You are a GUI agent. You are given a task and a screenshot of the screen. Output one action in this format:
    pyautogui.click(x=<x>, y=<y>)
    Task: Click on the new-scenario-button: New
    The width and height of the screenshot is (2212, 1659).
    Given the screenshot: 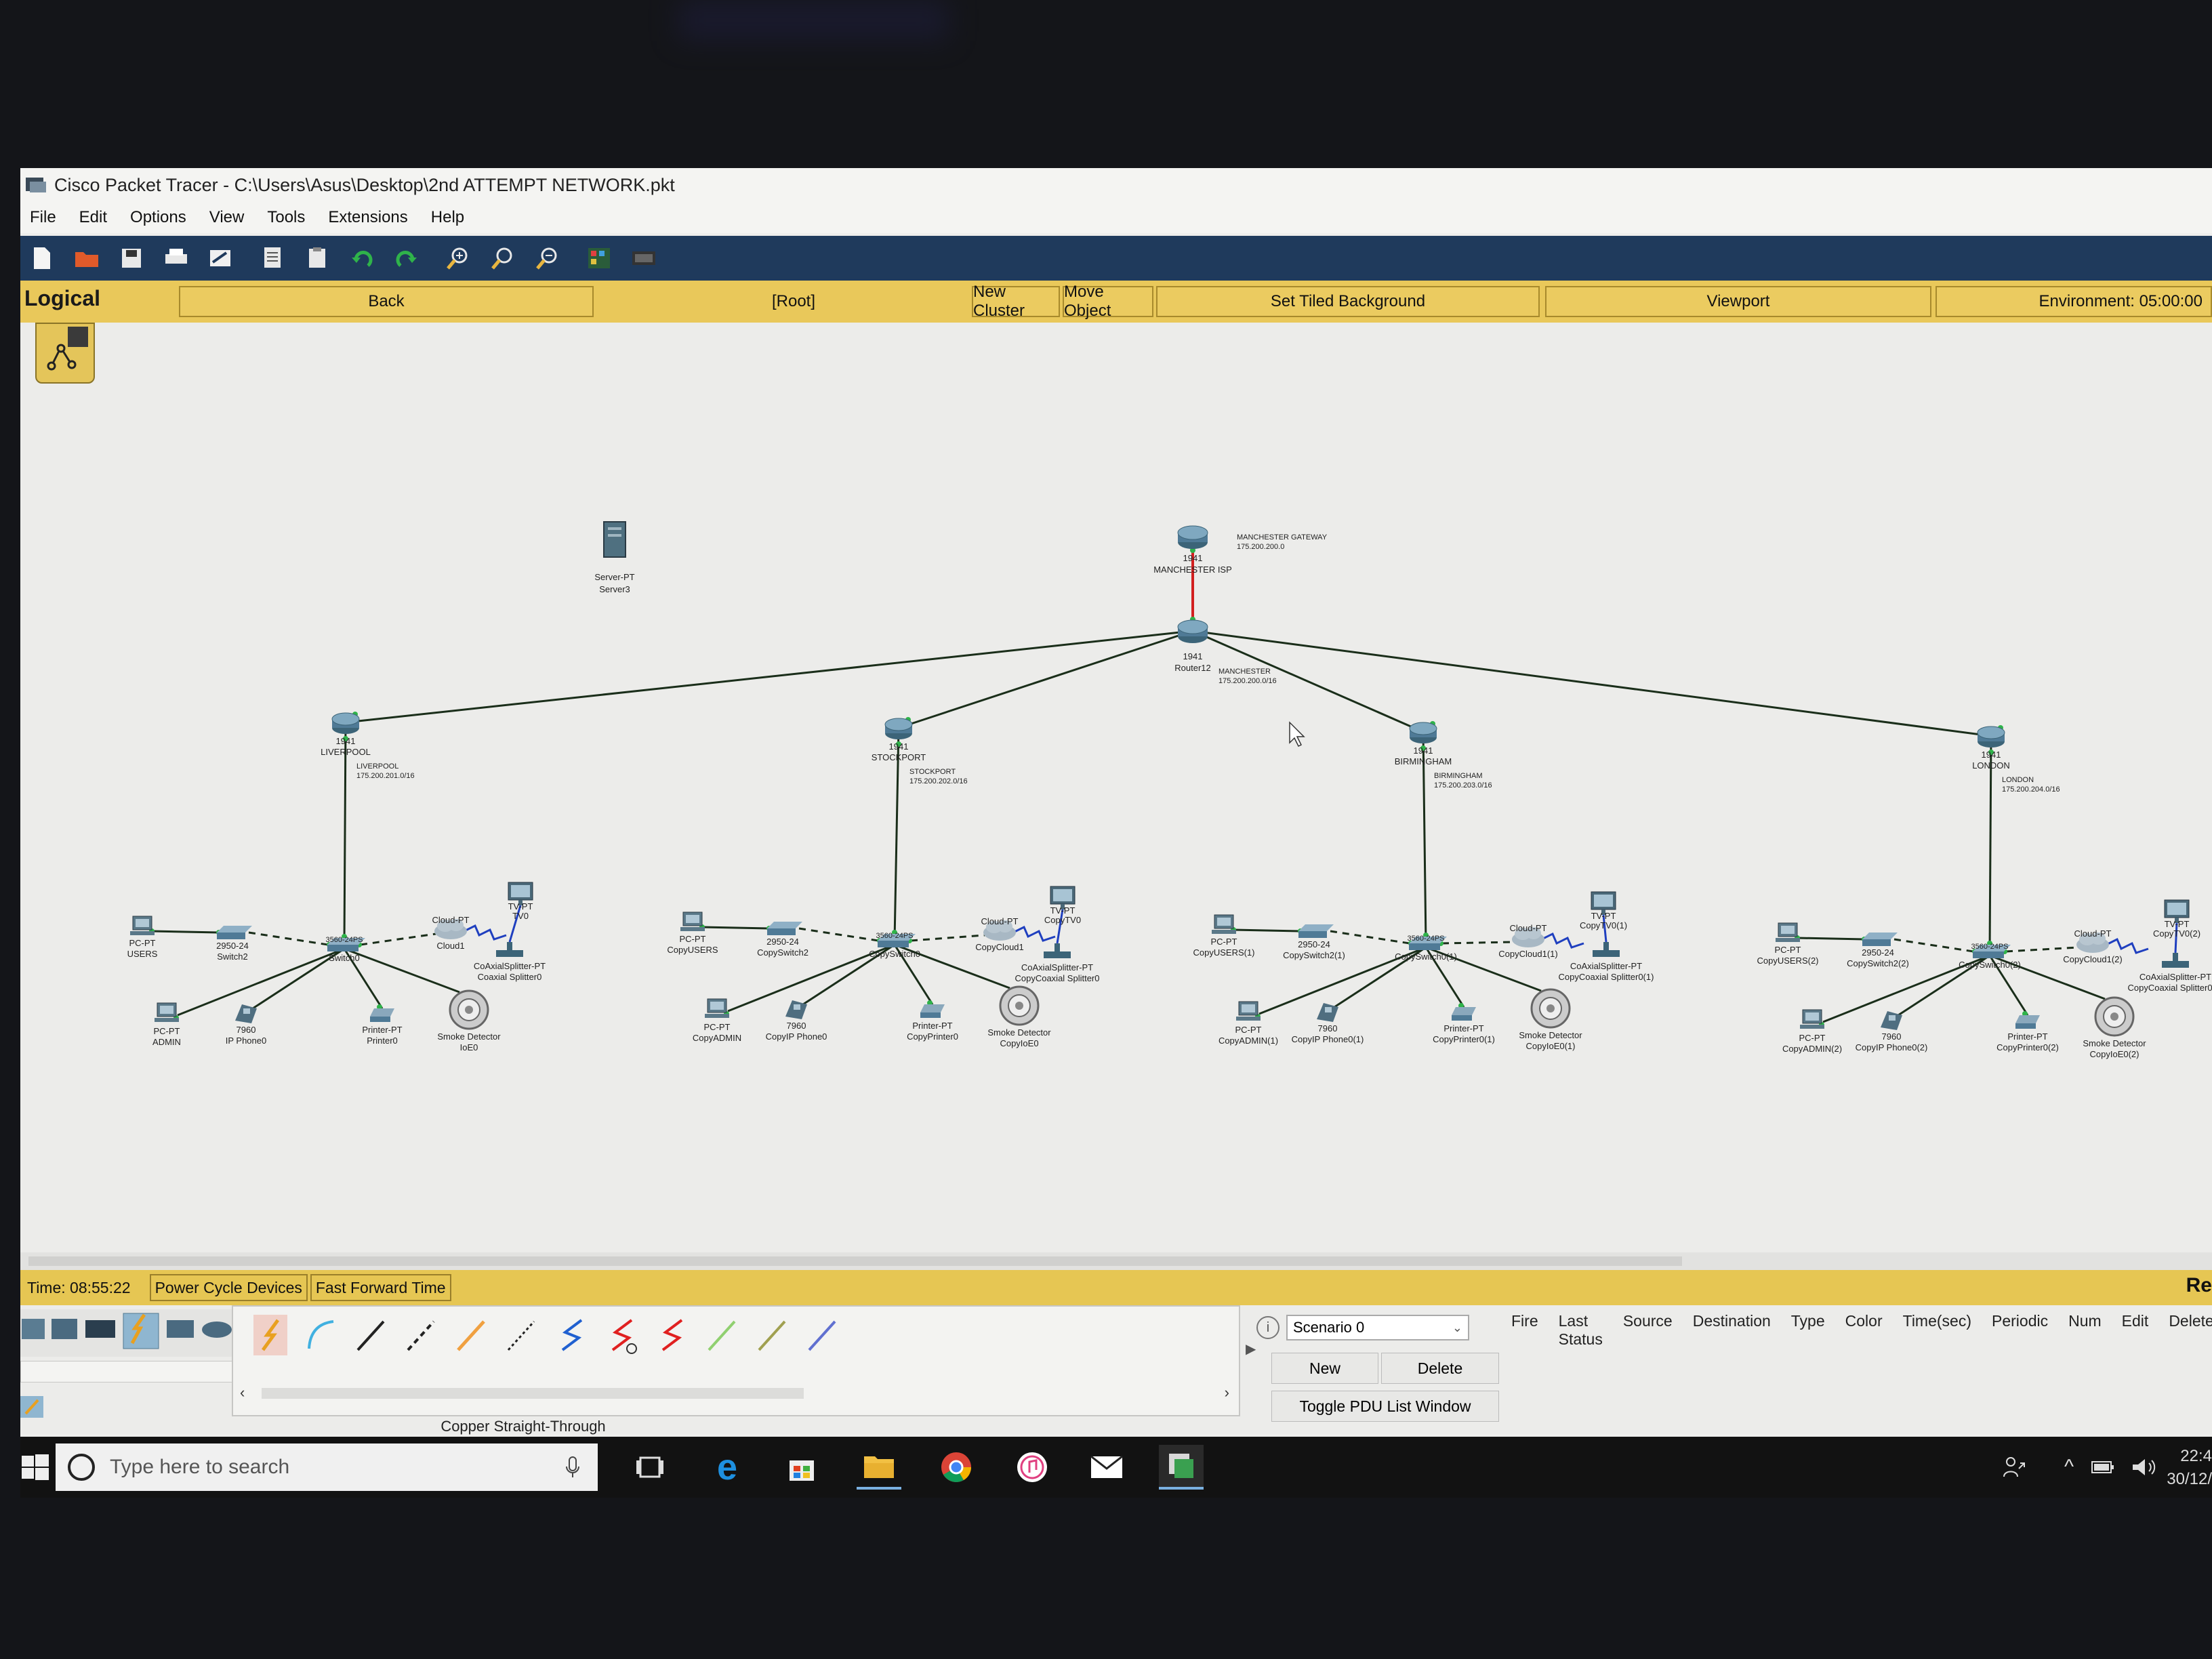 What is the action you would take?
    pyautogui.click(x=1324, y=1368)
    